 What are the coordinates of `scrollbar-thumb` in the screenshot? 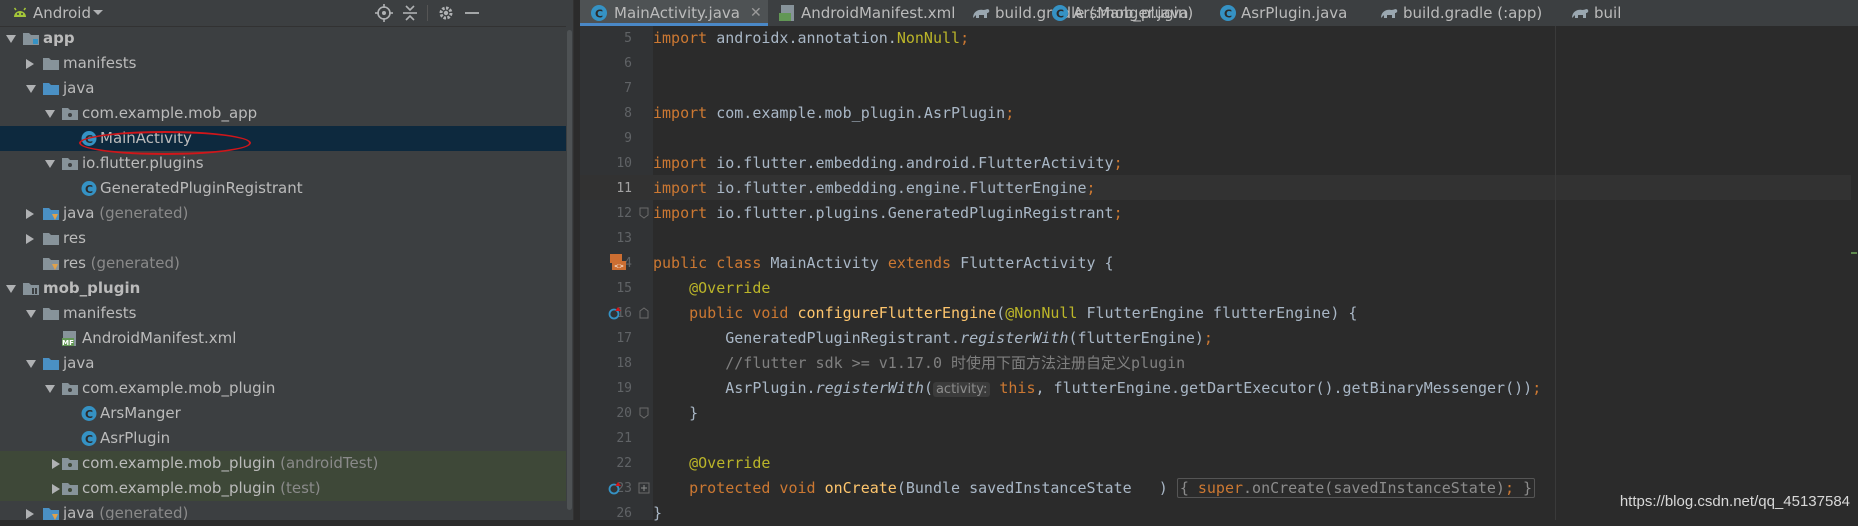 It's located at (569, 270).